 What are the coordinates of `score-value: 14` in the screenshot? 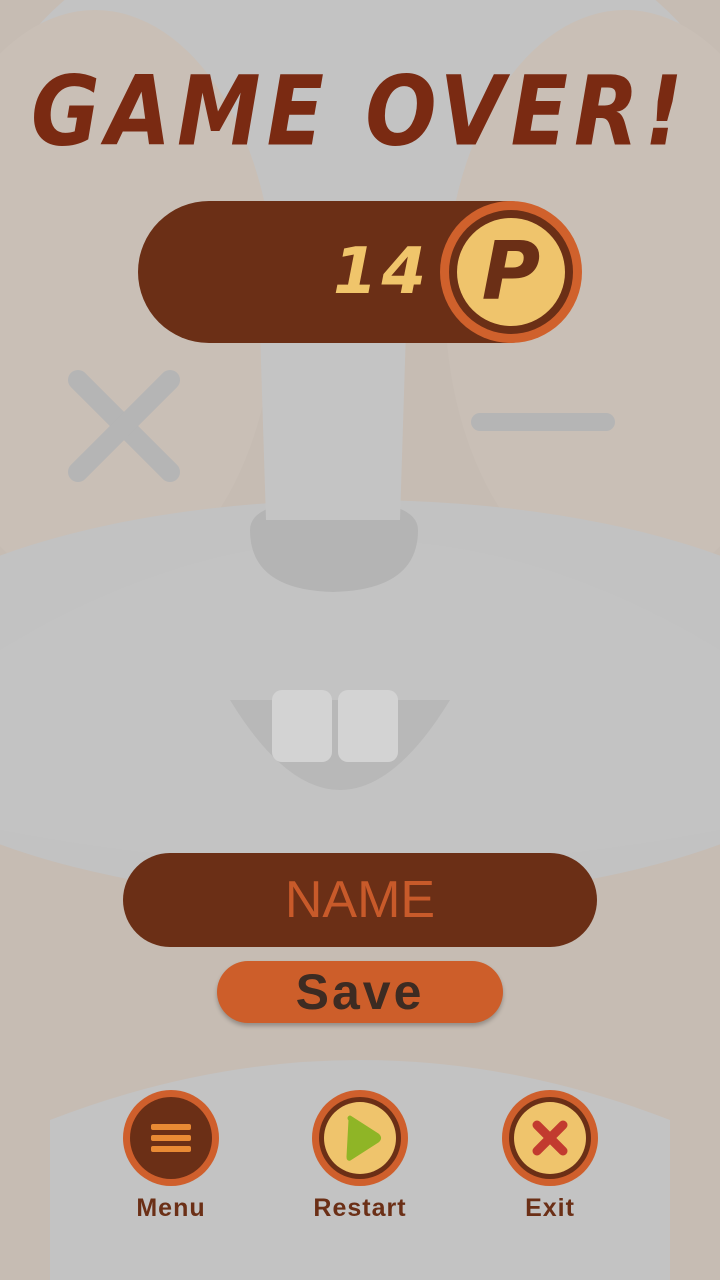 It's located at (381, 272).